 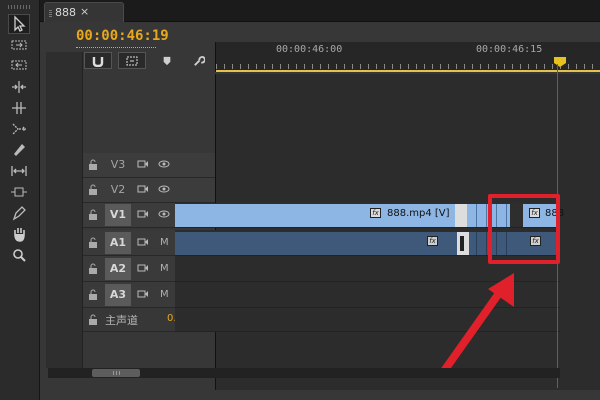 I want to click on horizontal-scrollbar, so click(x=304, y=373).